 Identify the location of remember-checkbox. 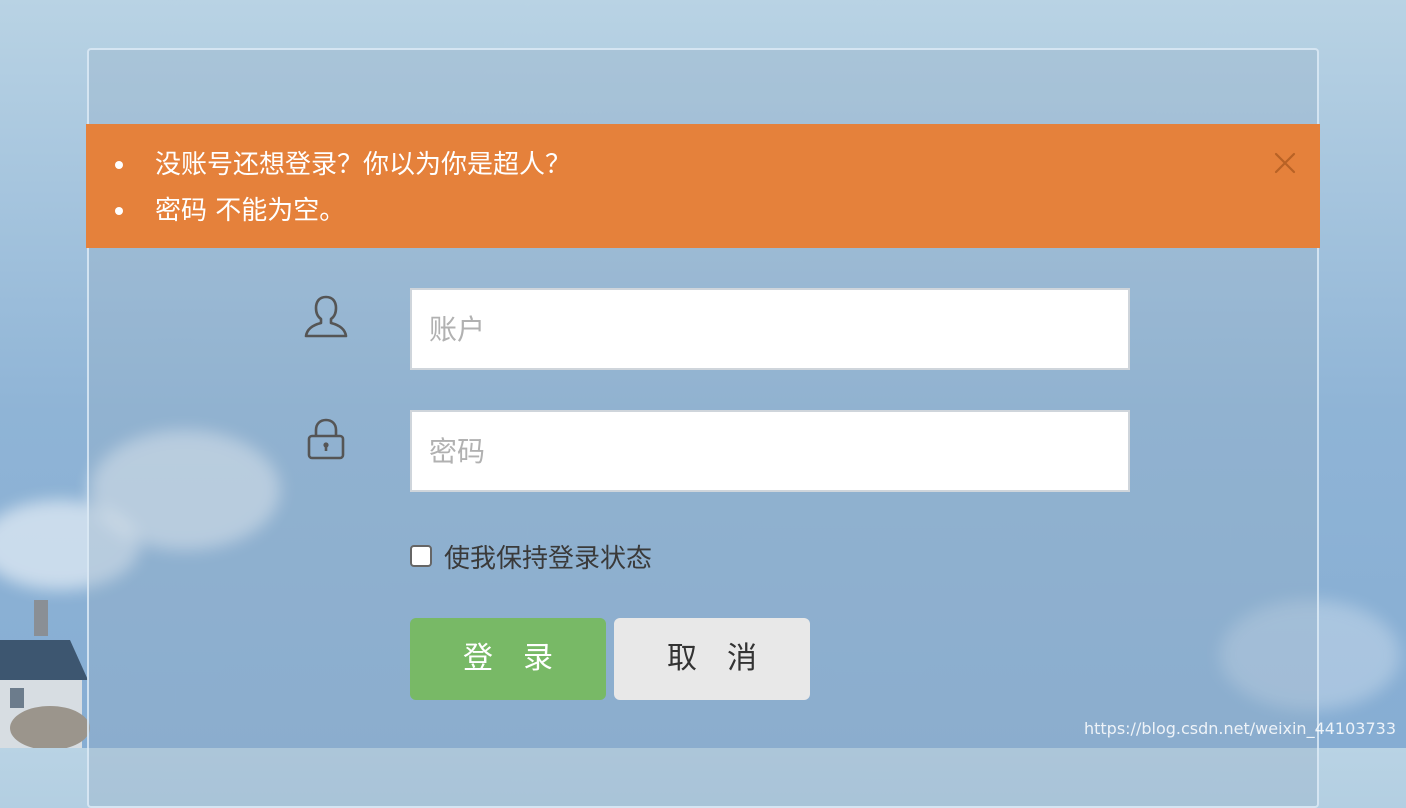
(421, 556).